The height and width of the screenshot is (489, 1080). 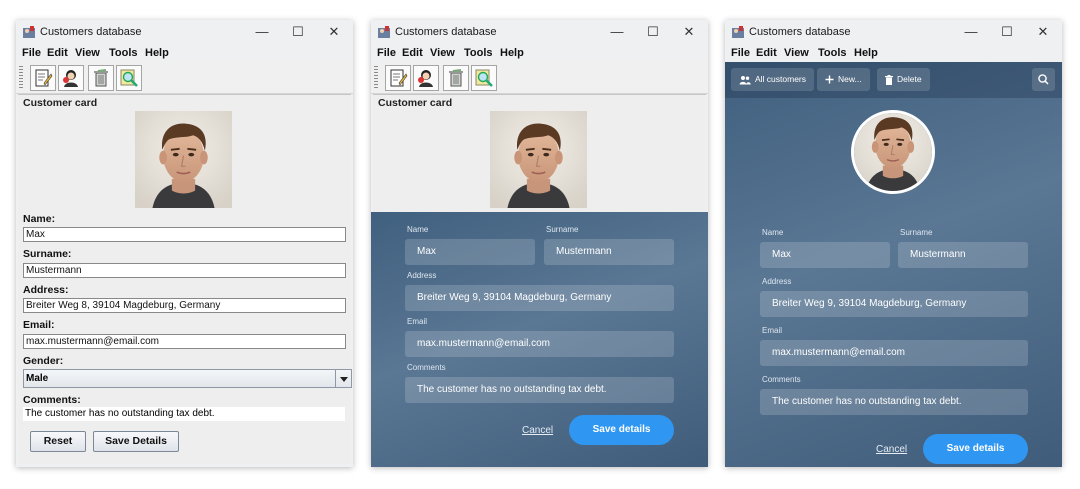 I want to click on plus-icon, so click(x=829, y=79).